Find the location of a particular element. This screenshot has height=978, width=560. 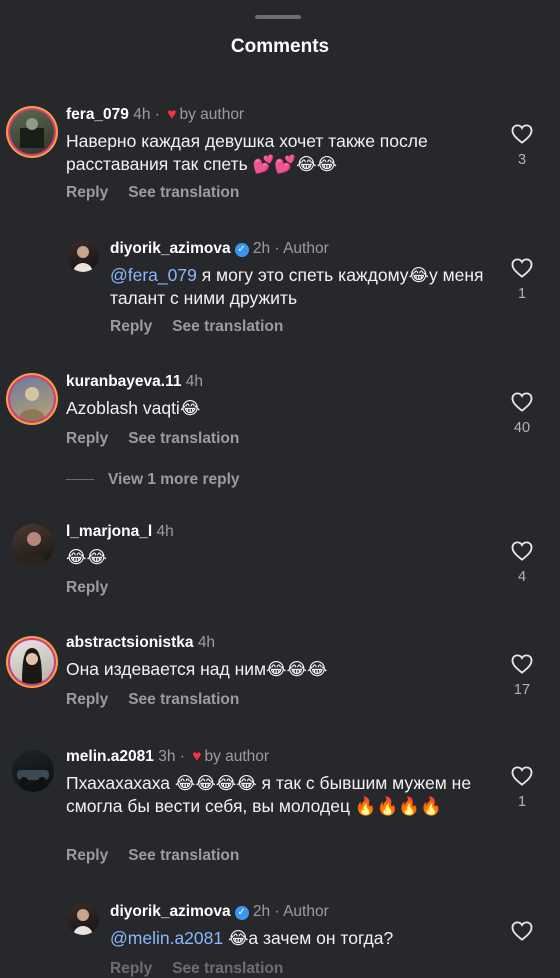

comment-meta: melin.a2081 3h · ♥ by author is located at coordinates (168, 756).